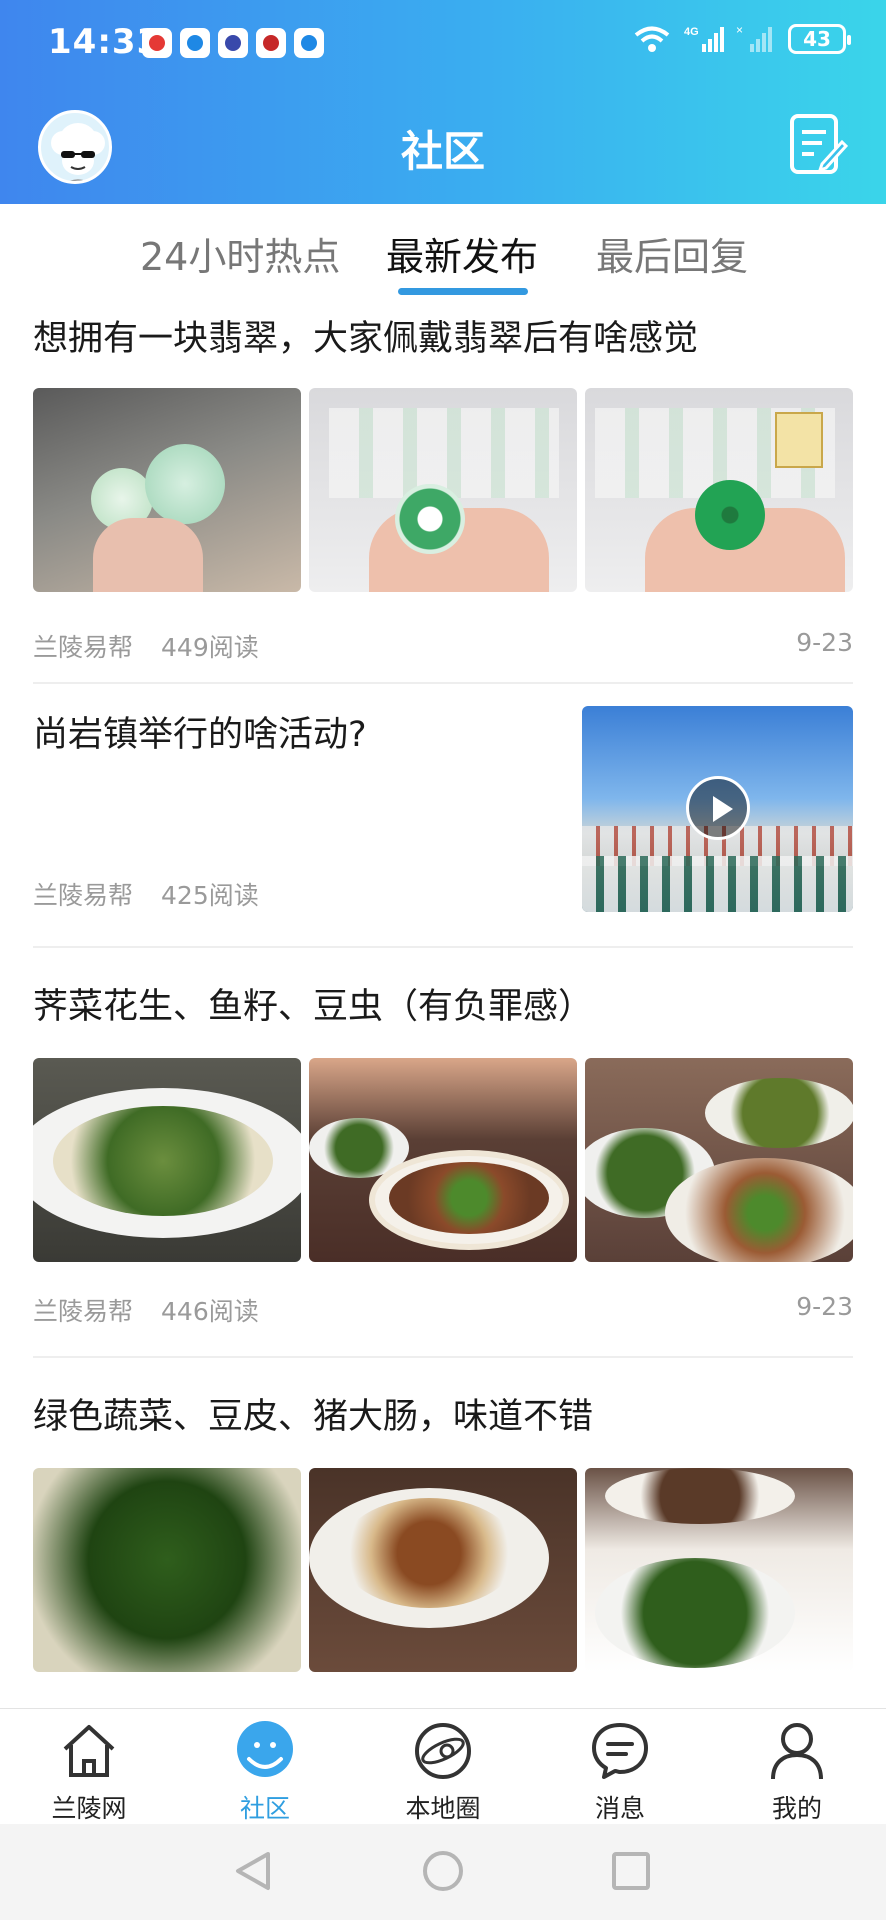  I want to click on compose-button, so click(818, 144).